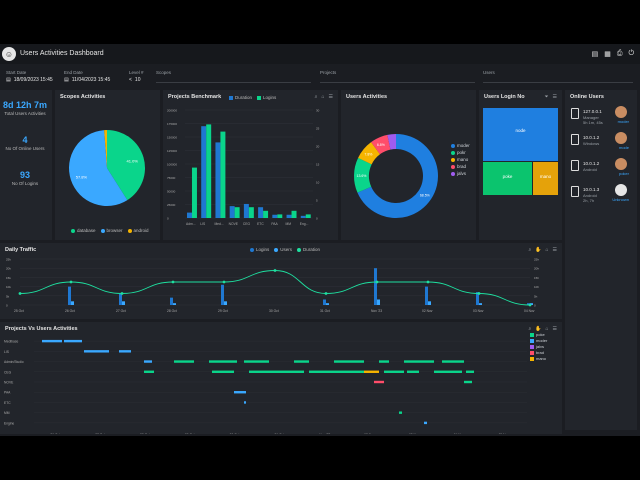  What do you see at coordinates (589, 200) in the screenshot?
I see `user-duration: 2h, 7h` at bounding box center [589, 200].